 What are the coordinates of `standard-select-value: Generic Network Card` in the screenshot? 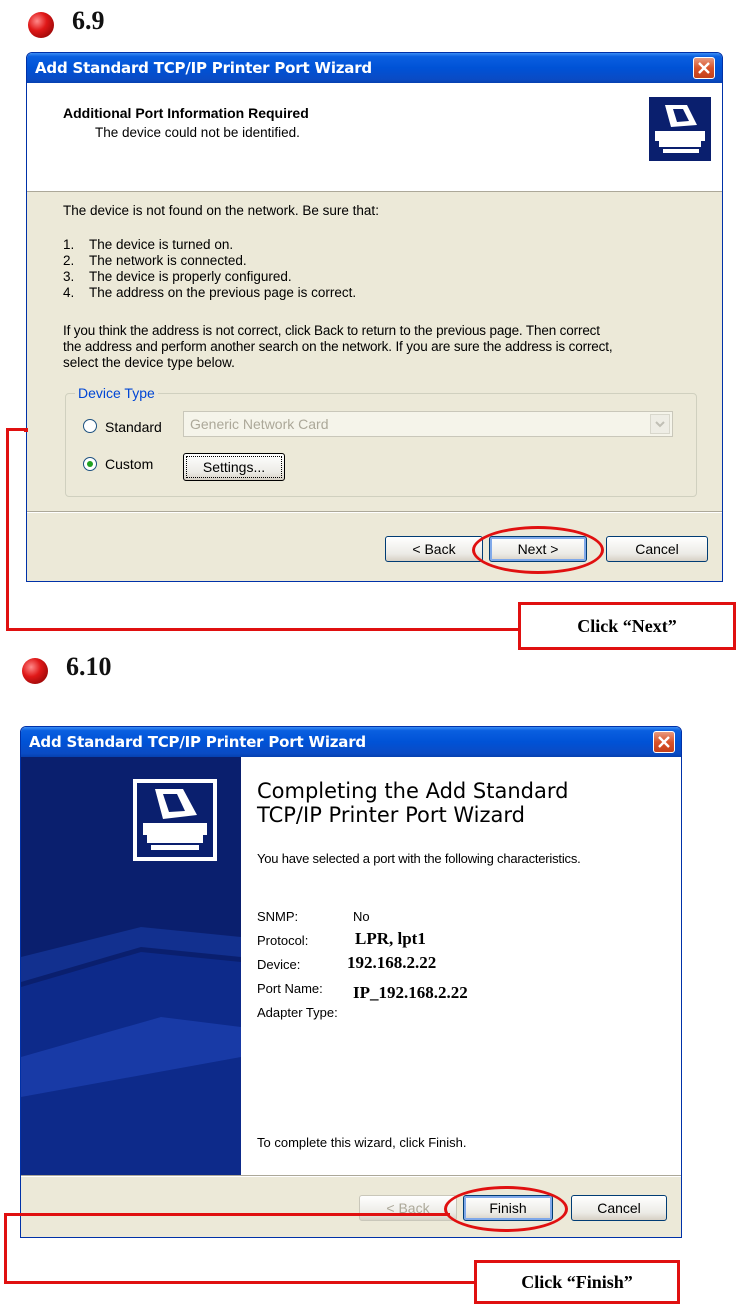 It's located at (259, 424).